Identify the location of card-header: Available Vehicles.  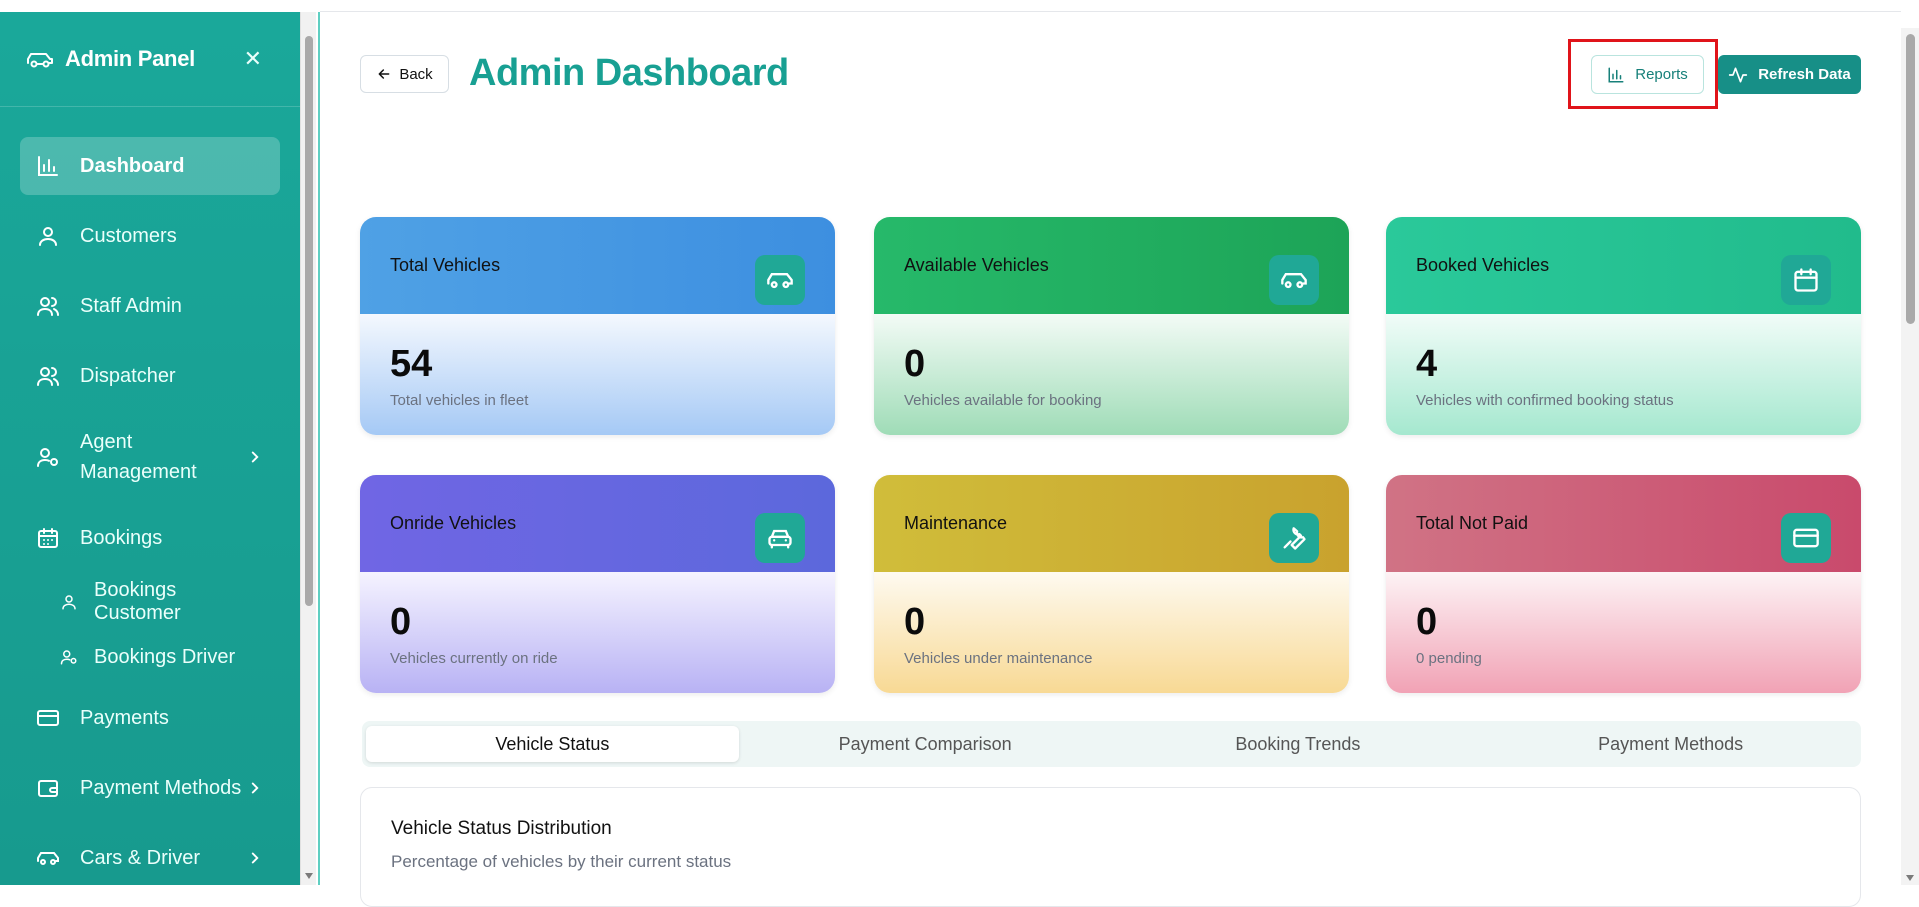
(1111, 265).